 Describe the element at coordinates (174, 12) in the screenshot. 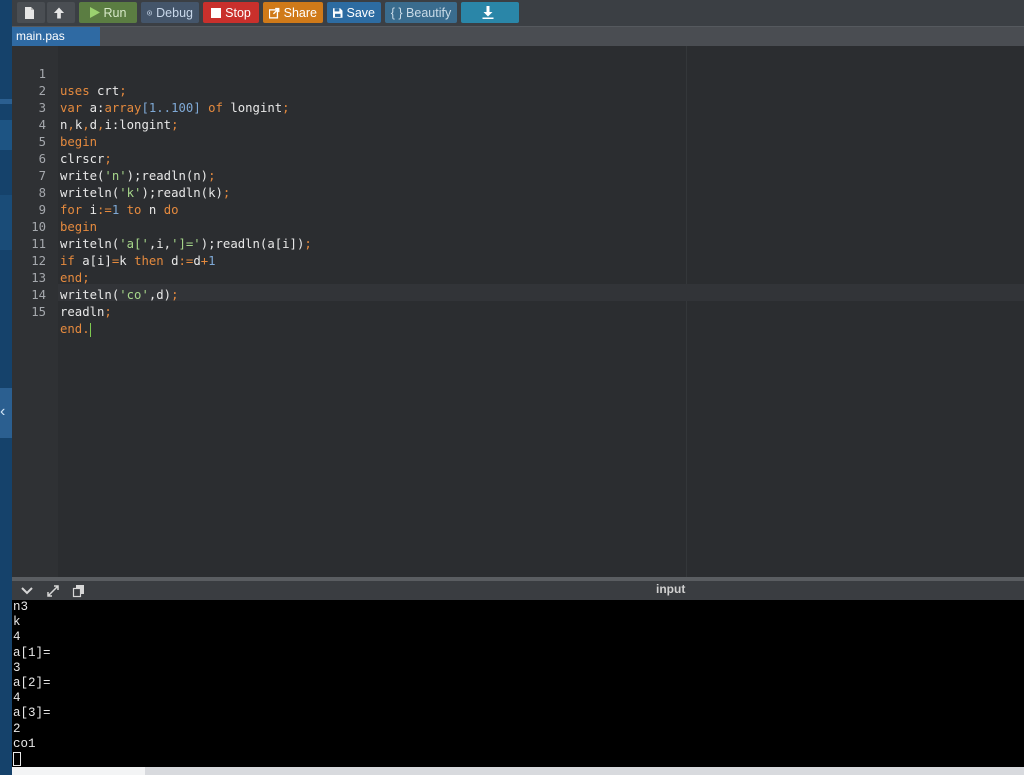

I see `debug-label: Debug` at that location.